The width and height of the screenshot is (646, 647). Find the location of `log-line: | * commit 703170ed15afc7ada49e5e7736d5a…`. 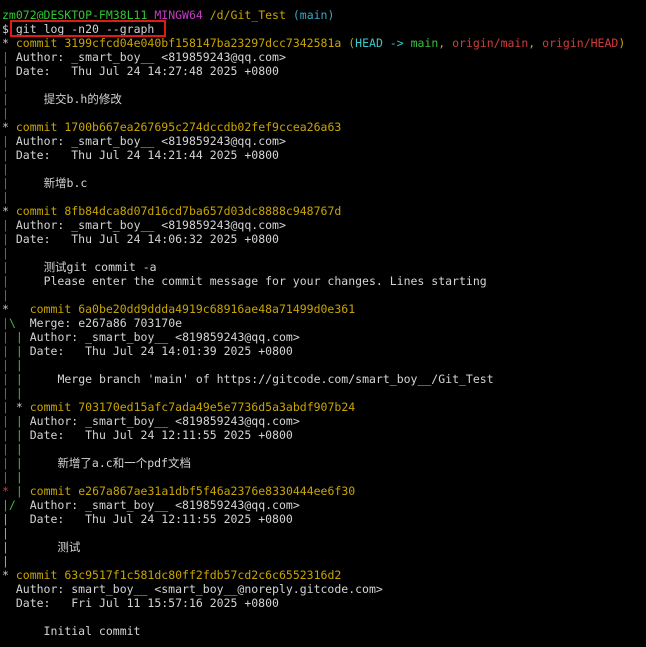

log-line: | * commit 703170ed15afc7ada49e5e7736d5a… is located at coordinates (179, 407).